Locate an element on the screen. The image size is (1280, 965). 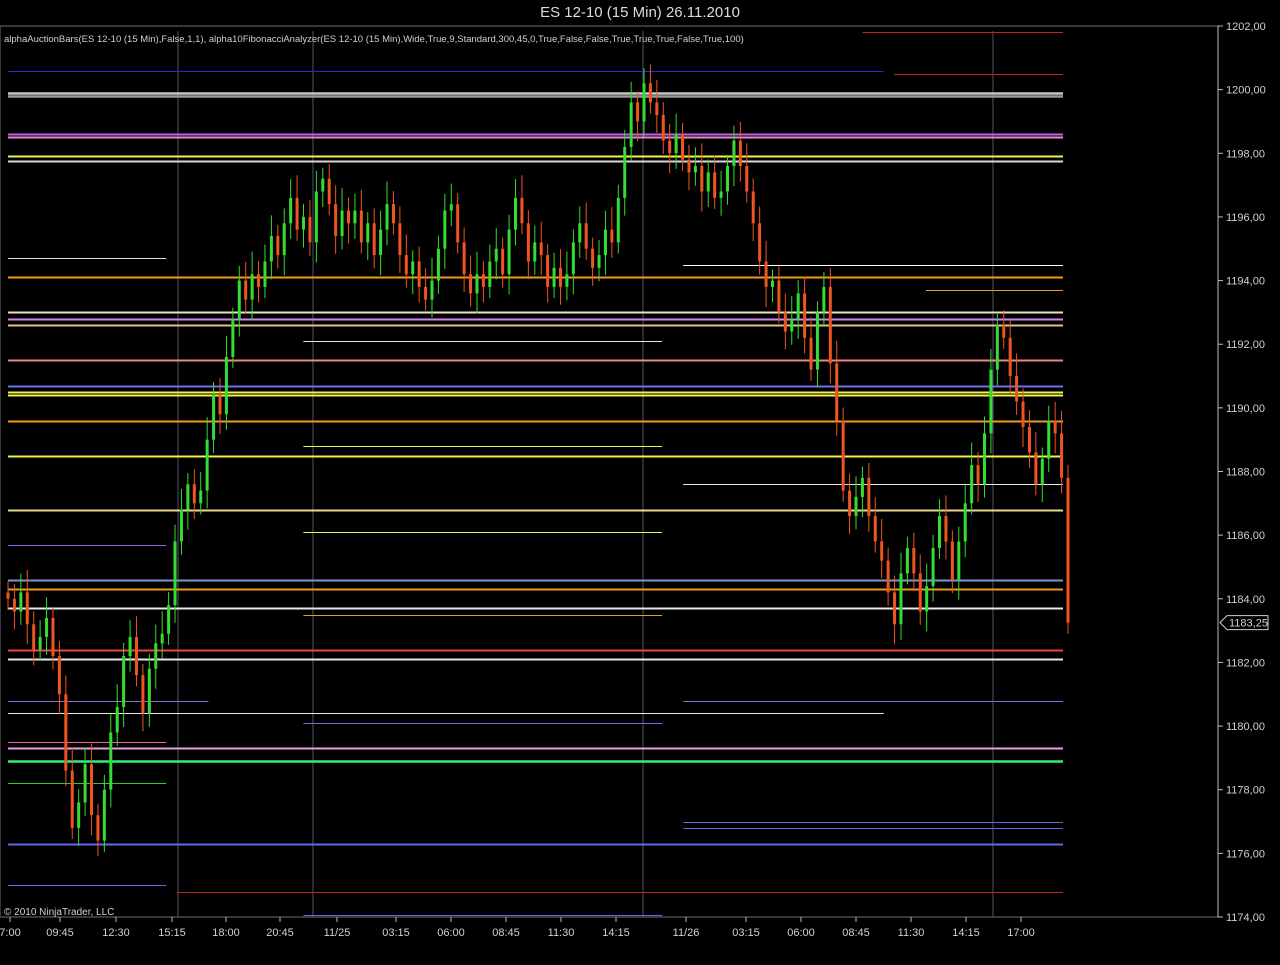
last-price-marker: 1183,25 is located at coordinates (1244, 623).